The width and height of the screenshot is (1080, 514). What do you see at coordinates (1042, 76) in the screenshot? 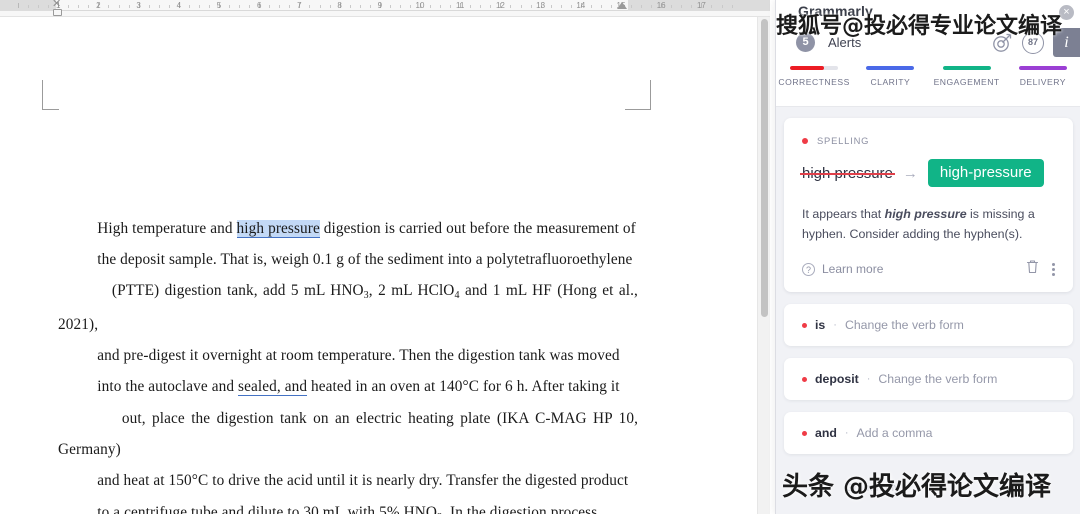
I see `category-tab-delivery: DELIVERY` at bounding box center [1042, 76].